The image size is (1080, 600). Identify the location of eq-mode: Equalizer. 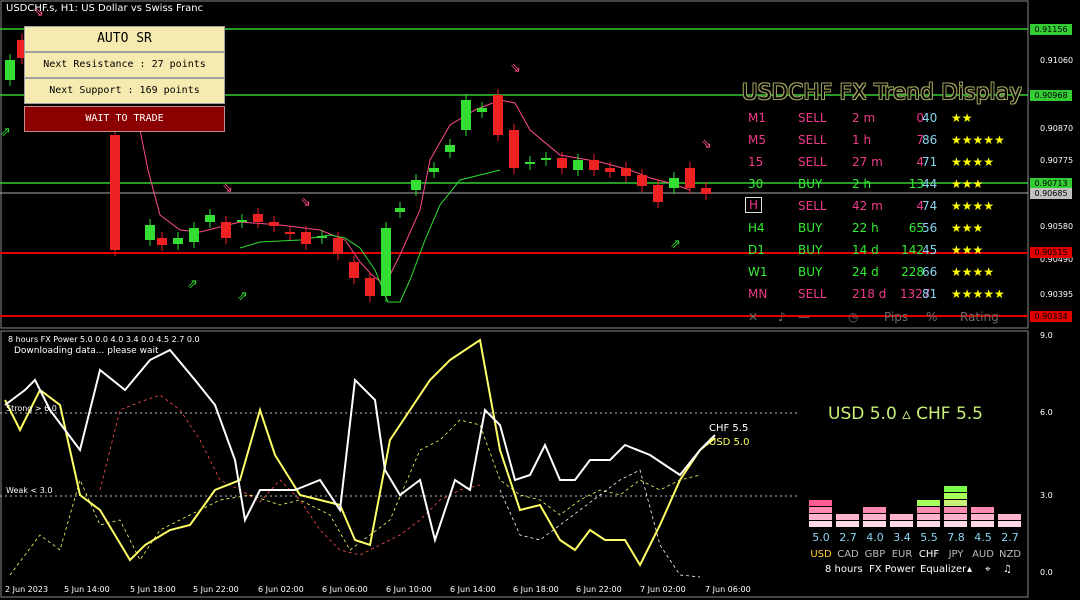
(943, 569).